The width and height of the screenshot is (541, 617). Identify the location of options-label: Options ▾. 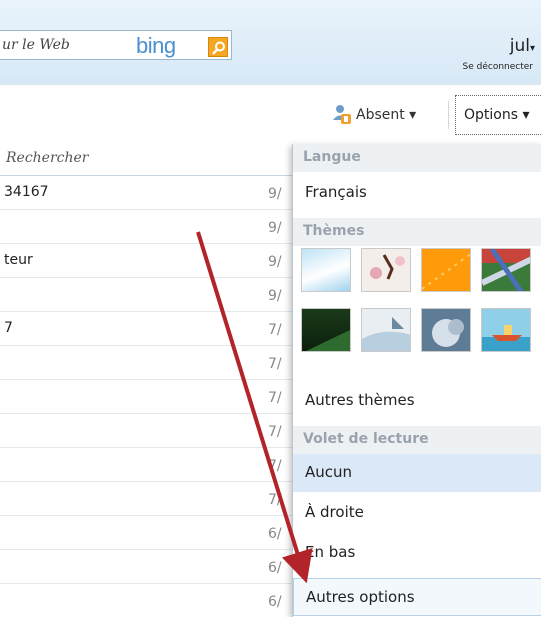
(497, 115).